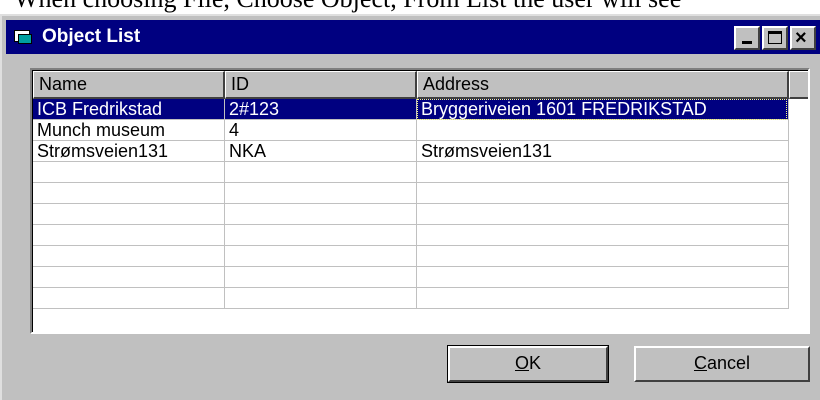 The image size is (820, 400). I want to click on maximize-button, so click(775, 38).